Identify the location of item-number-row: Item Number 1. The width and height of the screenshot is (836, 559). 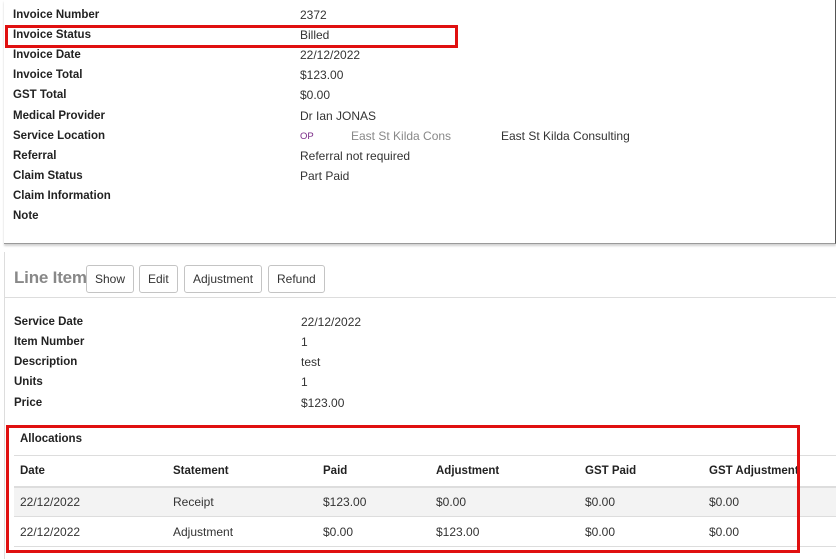
(414, 342).